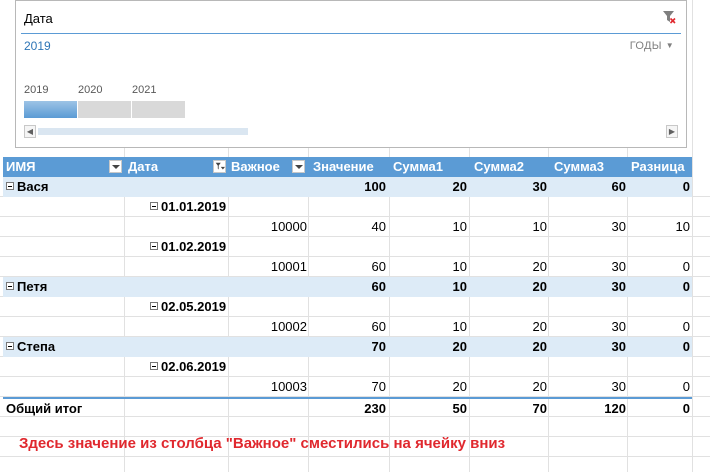 The height and width of the screenshot is (472, 710). I want to click on header-value: Значение, so click(343, 166).